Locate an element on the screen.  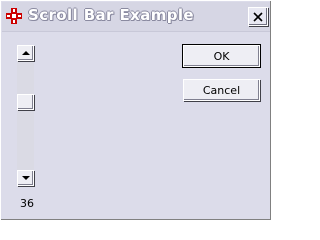
arrow-up-icon is located at coordinates (26, 53).